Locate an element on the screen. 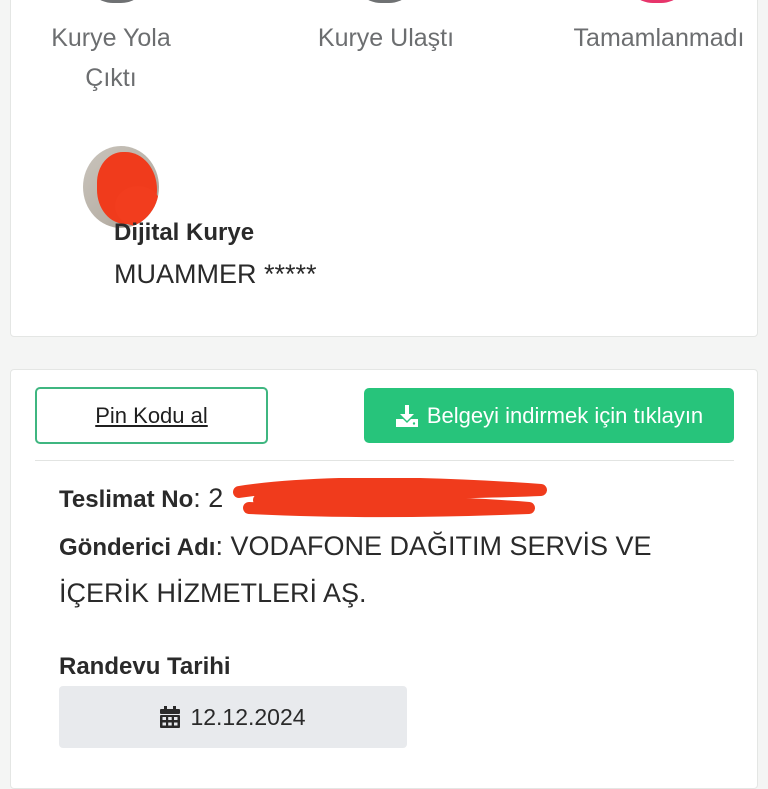  sender-name-line2: İÇERİK HİZMETLERİ AŞ. is located at coordinates (213, 593).